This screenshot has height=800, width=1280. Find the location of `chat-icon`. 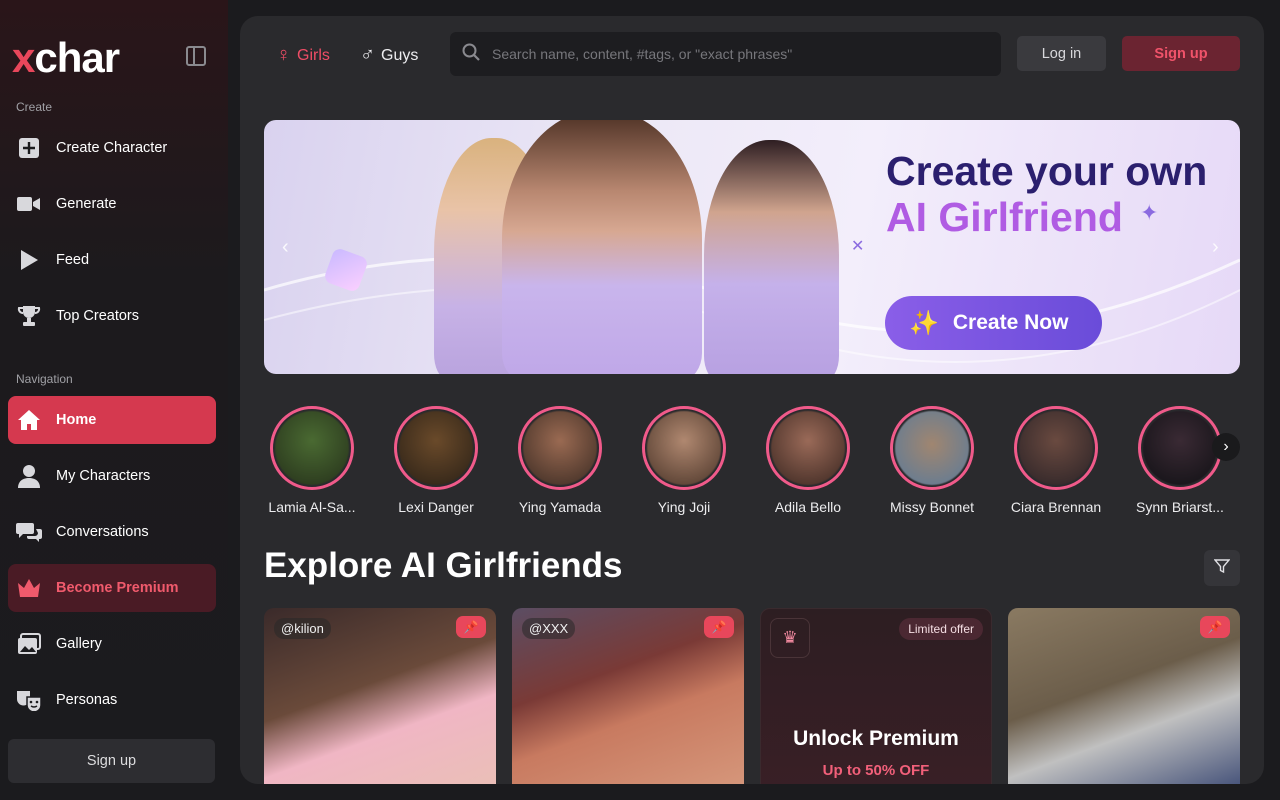

chat-icon is located at coordinates (29, 532).